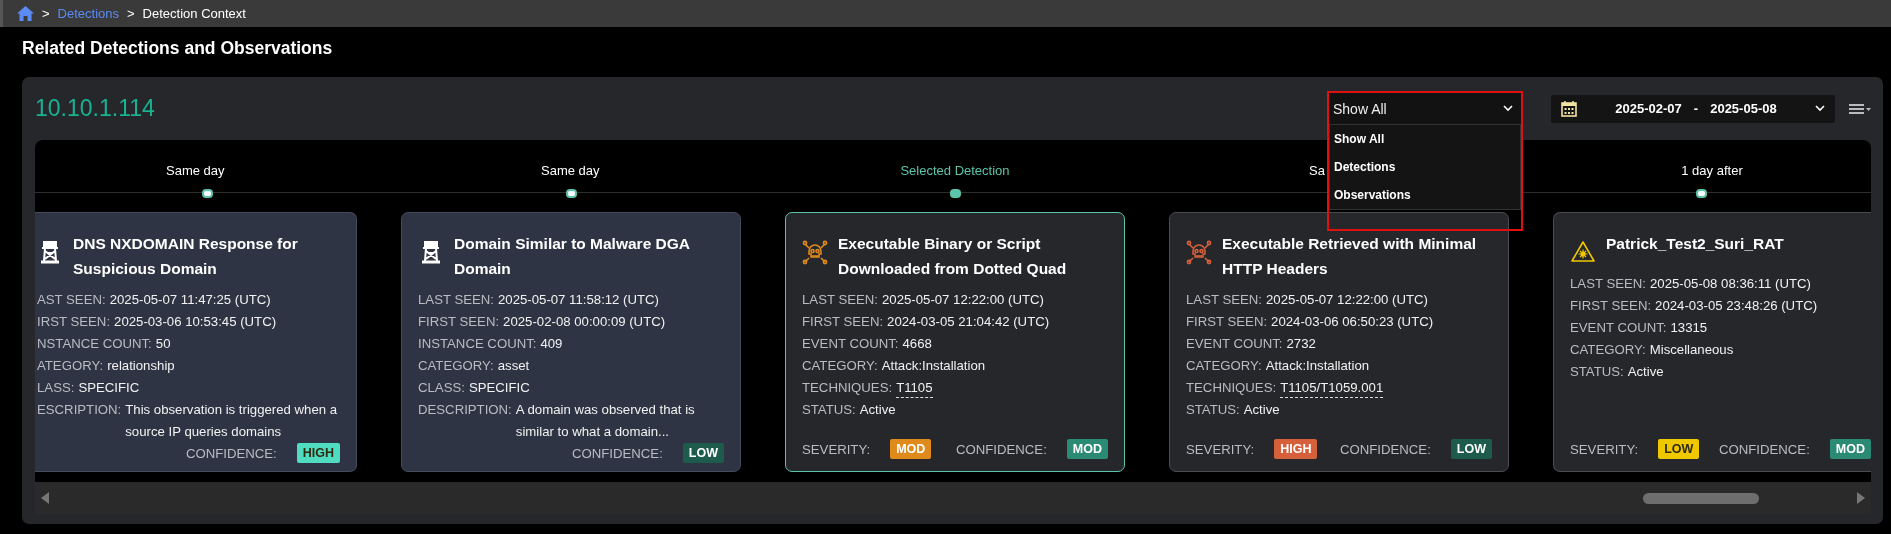 This screenshot has height=534, width=1891. What do you see at coordinates (572, 256) in the screenshot?
I see `card-title: Domain Similar to Malware DGA Domain` at bounding box center [572, 256].